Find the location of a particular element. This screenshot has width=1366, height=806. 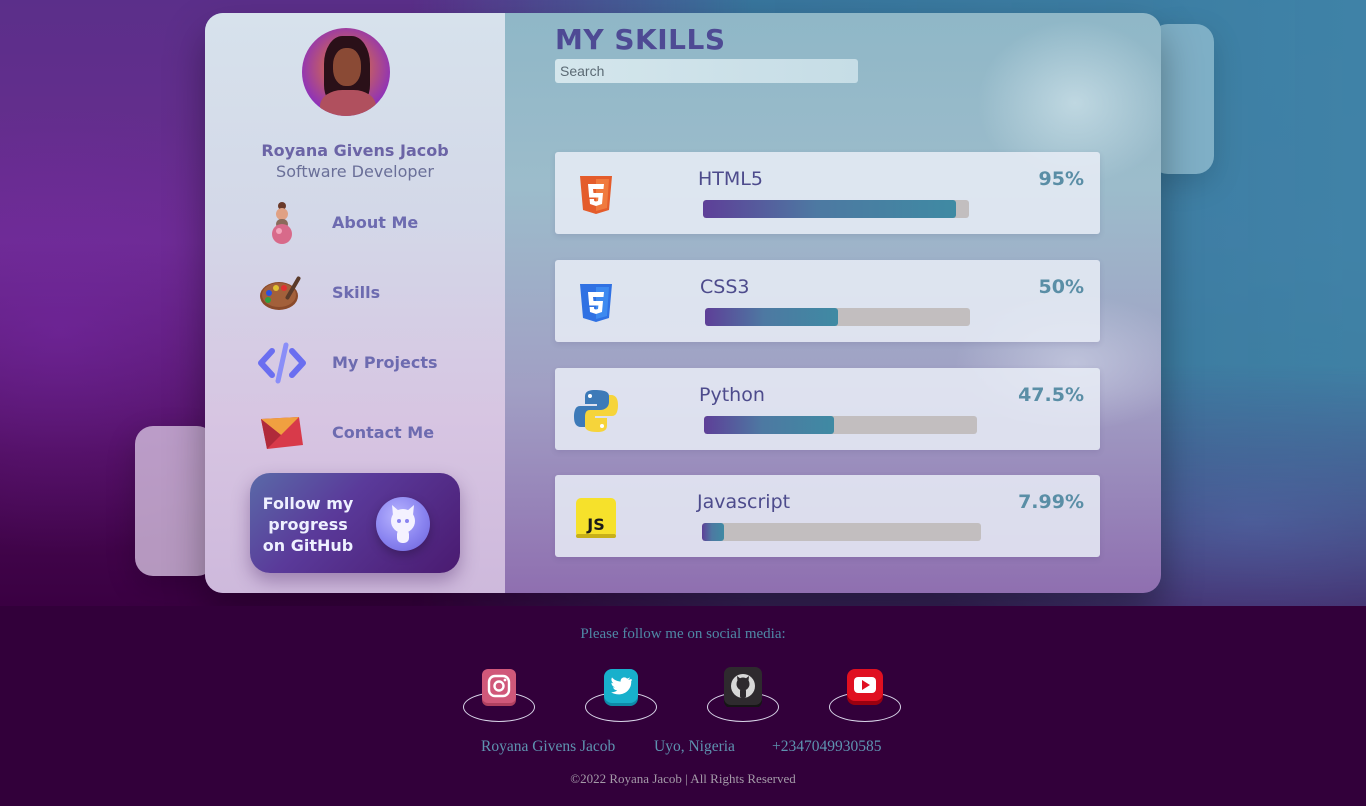

javascript-icon: JS is located at coordinates (596, 518).